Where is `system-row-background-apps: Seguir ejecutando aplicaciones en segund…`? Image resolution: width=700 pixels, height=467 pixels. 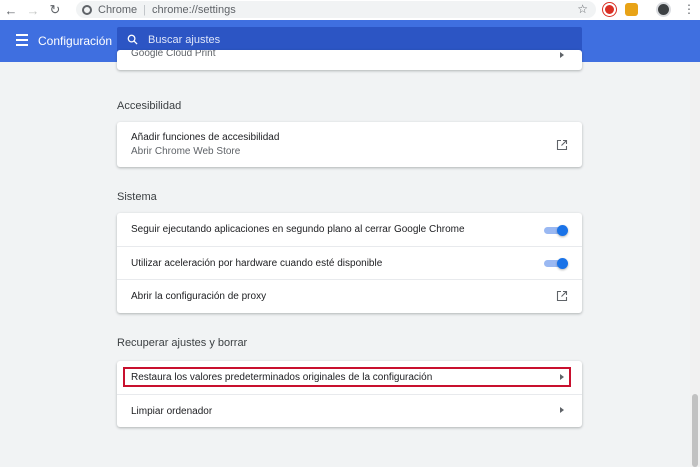
system-row-background-apps: Seguir ejecutando aplicaciones en segund… is located at coordinates (349, 229).